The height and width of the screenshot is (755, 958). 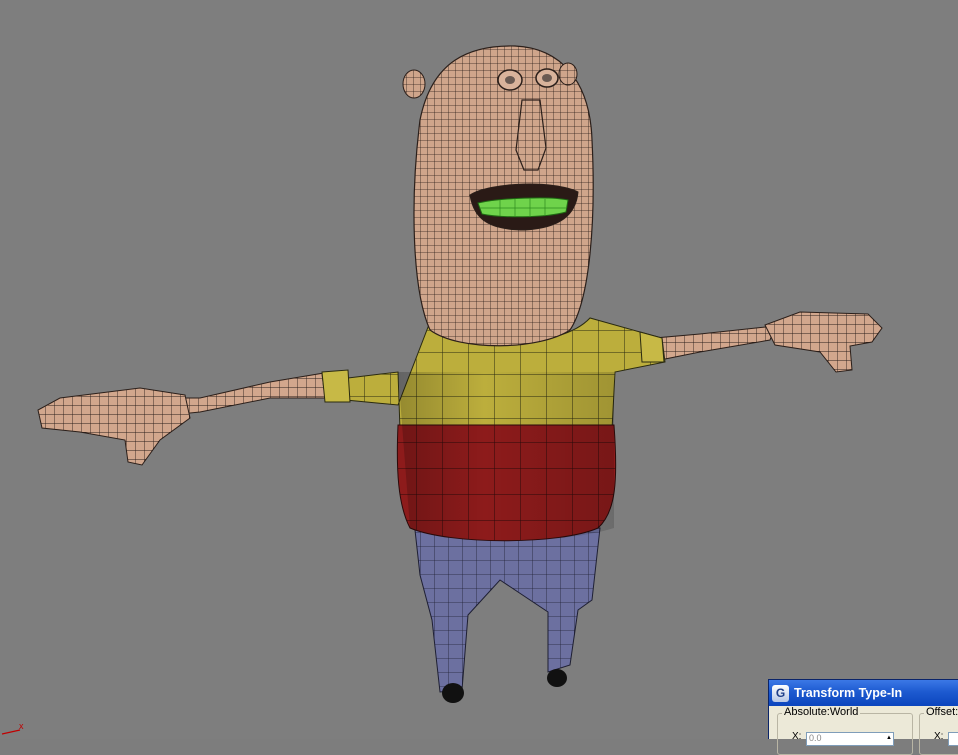 I want to click on shirt-mesh, so click(x=493, y=429).